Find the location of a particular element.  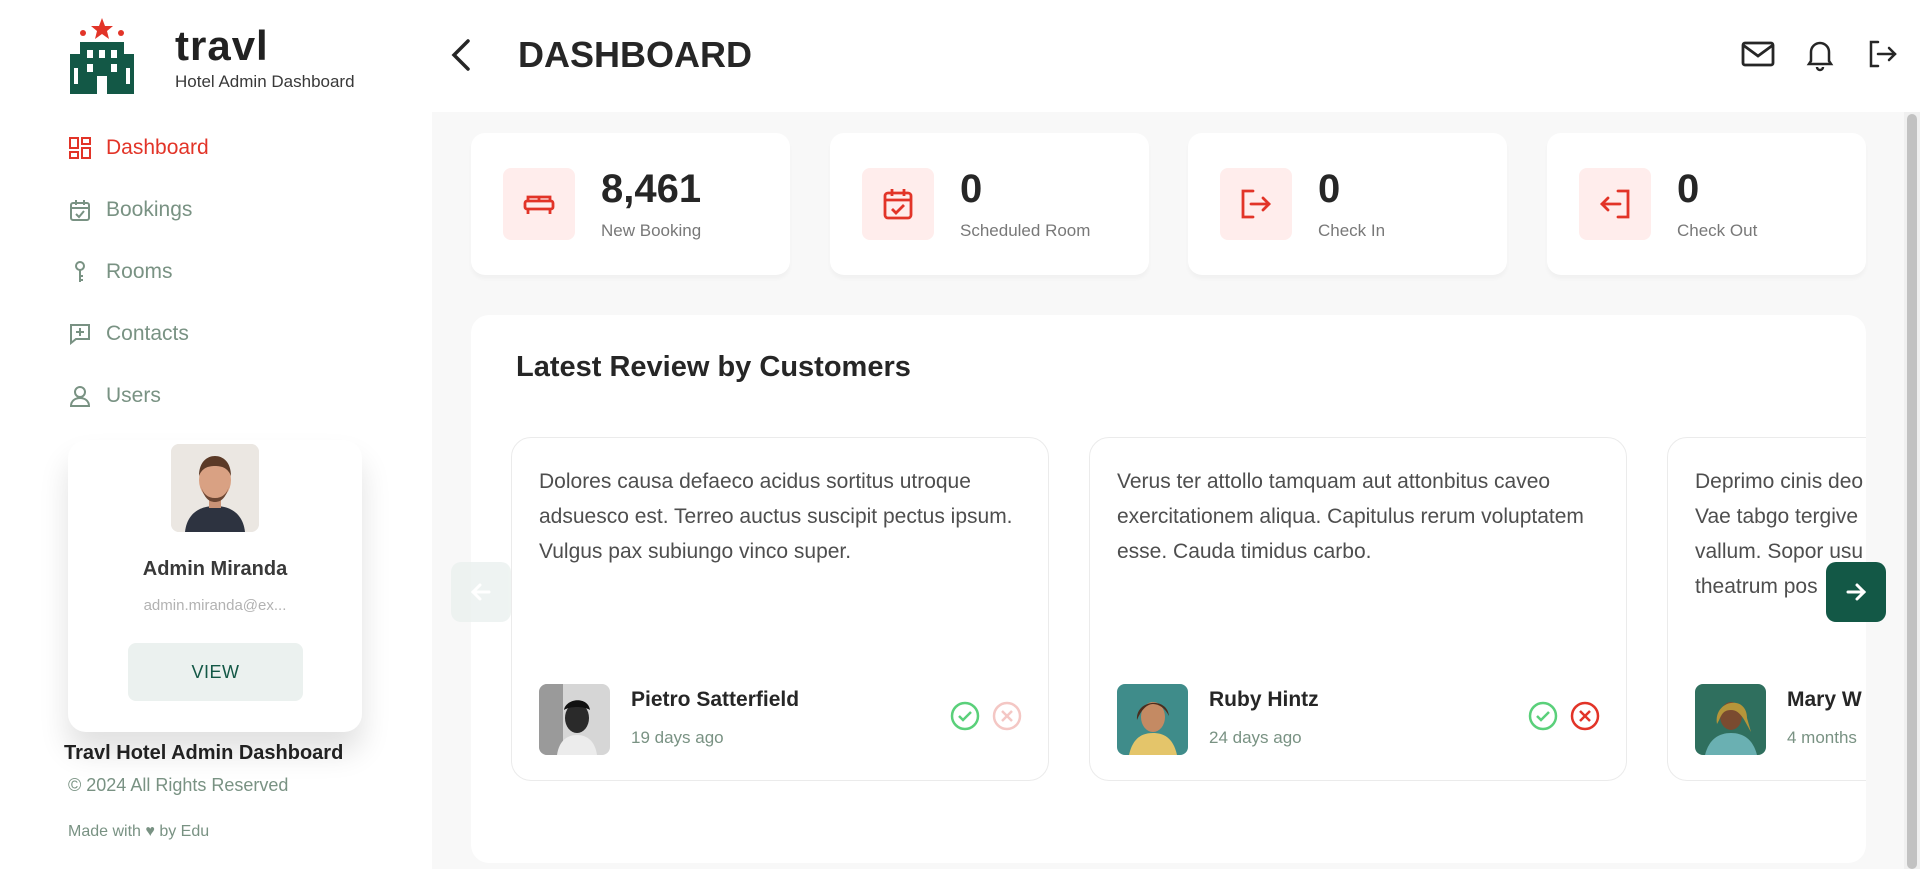

dashboard-grid-icon is located at coordinates (80, 148).